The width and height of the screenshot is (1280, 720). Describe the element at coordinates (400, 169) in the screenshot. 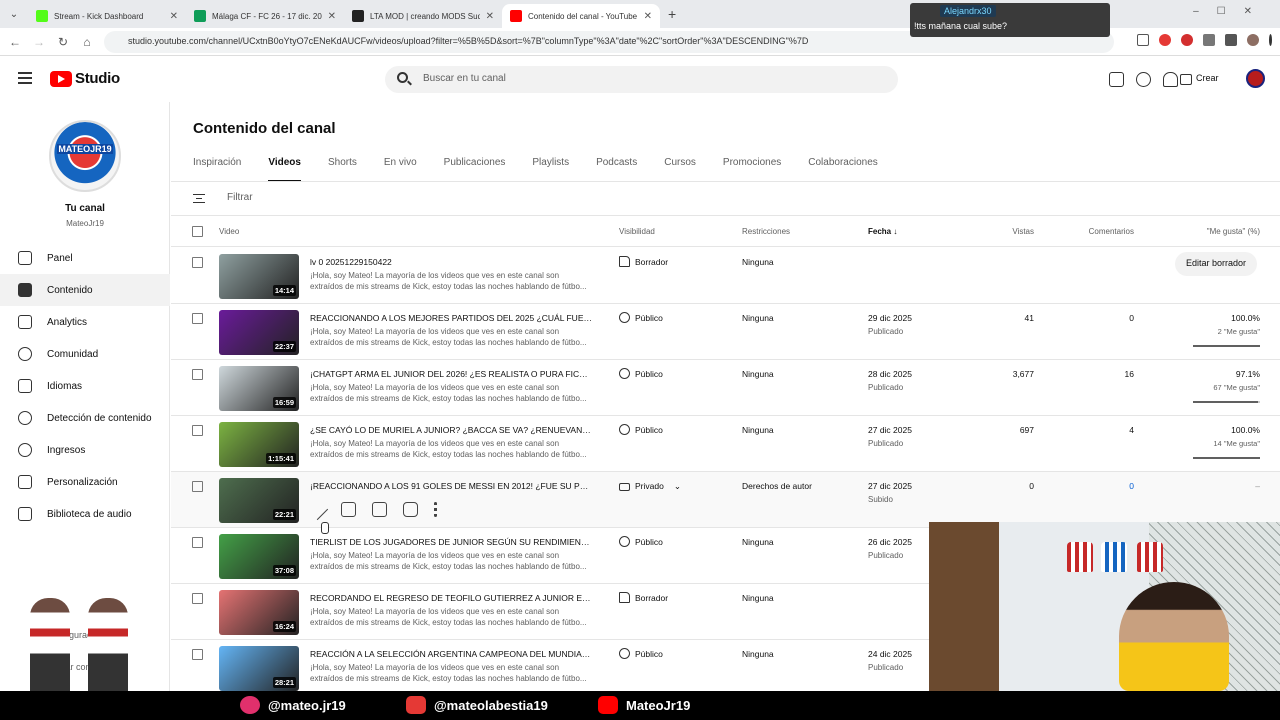

I see `tab-en-vivo: En vivo` at that location.